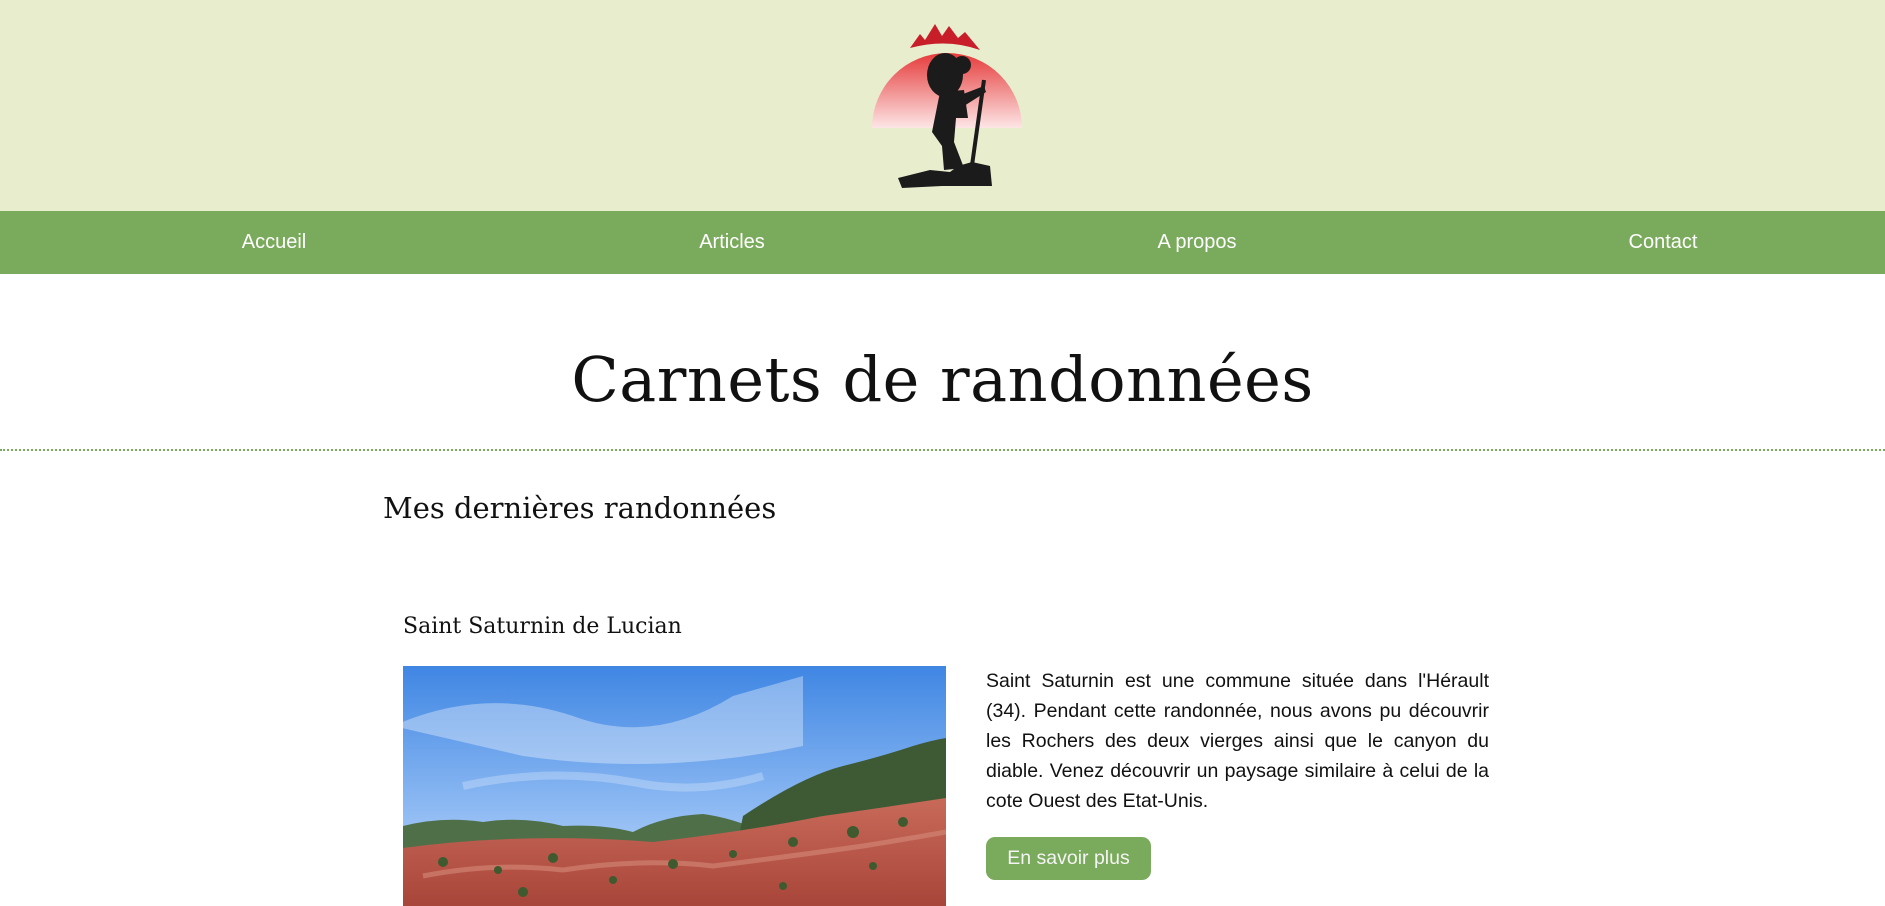  Describe the element at coordinates (942, 379) in the screenshot. I see `page-title: Carnets de randonnées` at that location.